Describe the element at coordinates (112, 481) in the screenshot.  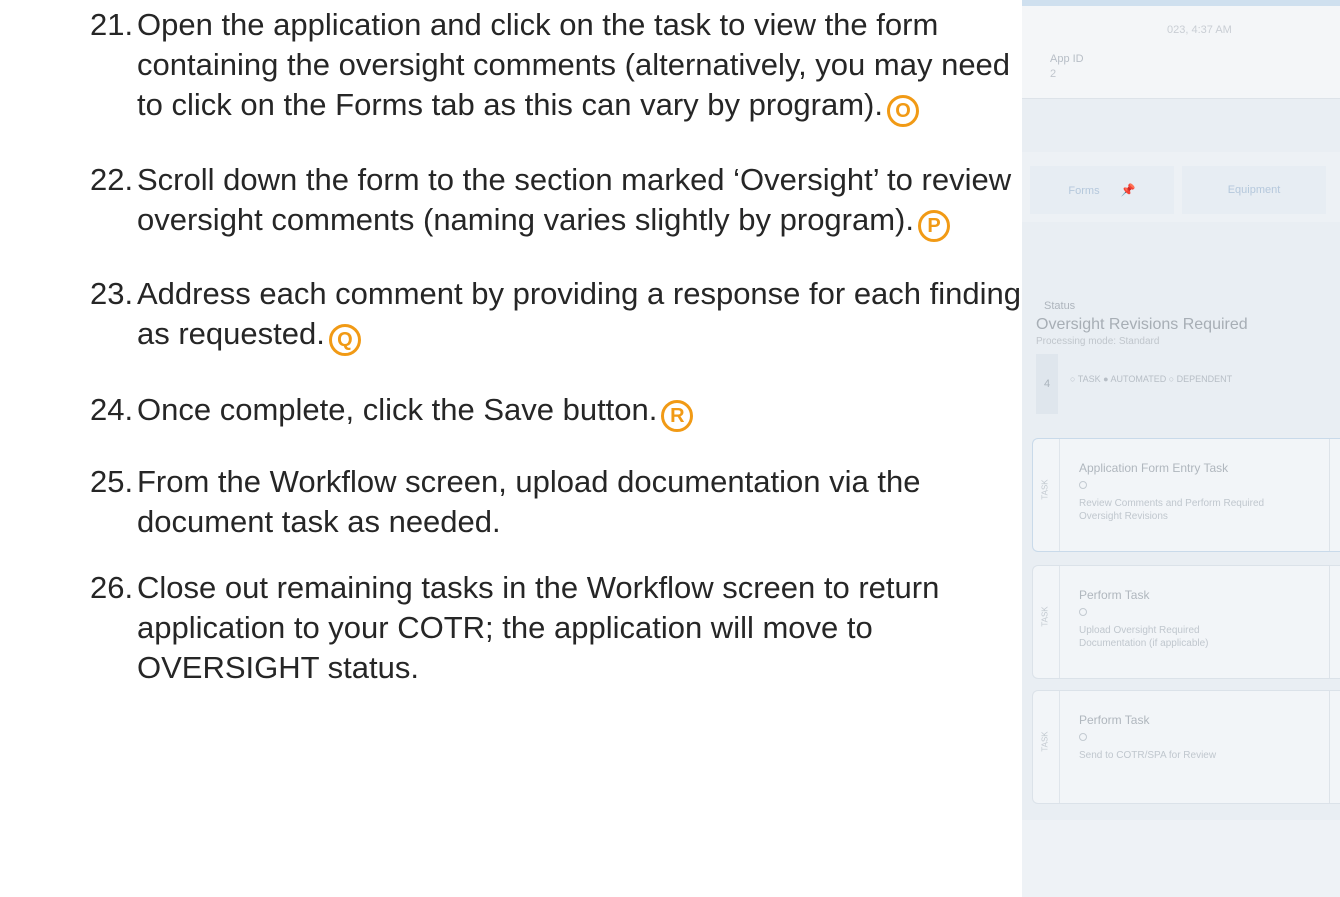
I see `step-number: 25.` at that location.